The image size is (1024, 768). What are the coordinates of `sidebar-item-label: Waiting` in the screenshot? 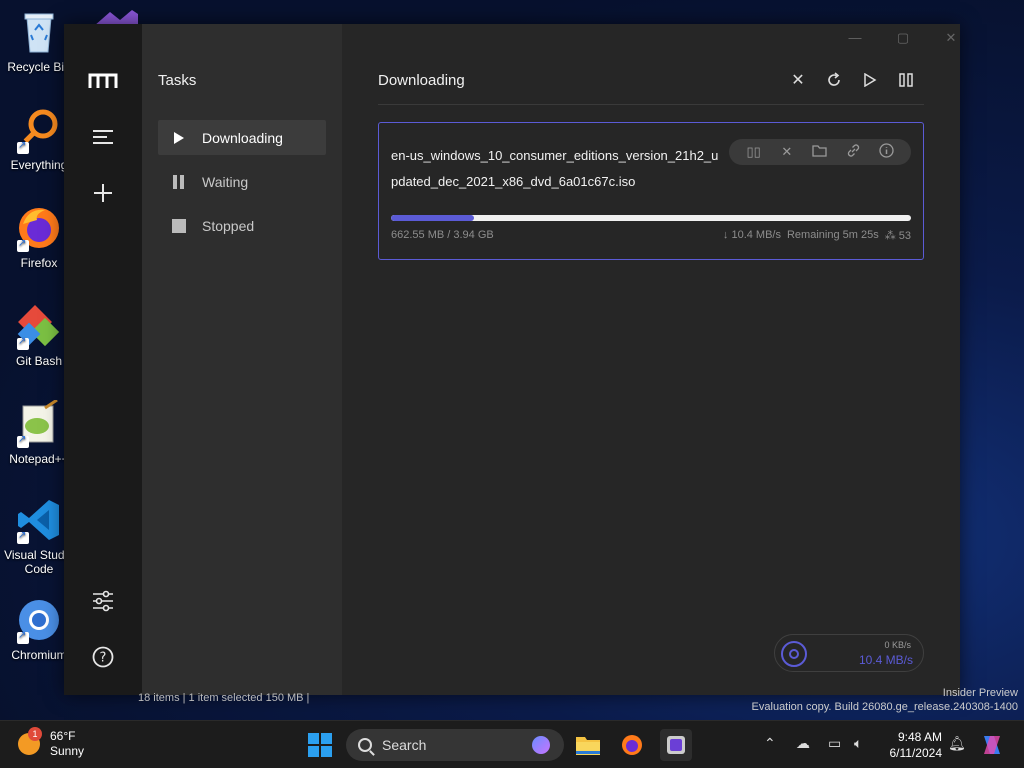 It's located at (225, 181).